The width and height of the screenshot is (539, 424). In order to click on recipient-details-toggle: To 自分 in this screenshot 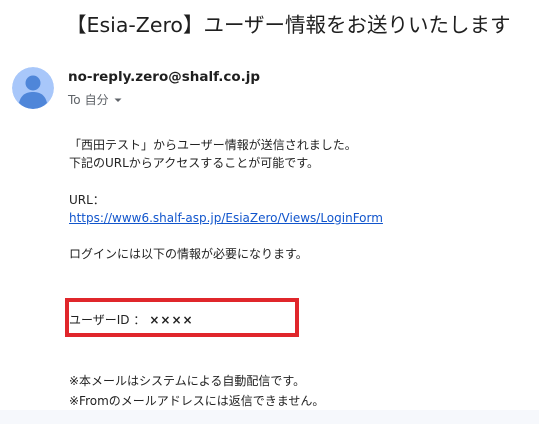, I will do `click(95, 99)`.